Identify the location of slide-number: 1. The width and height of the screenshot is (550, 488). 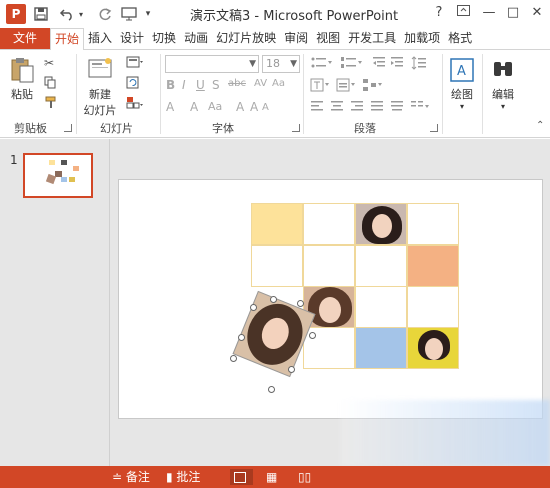
(14, 160).